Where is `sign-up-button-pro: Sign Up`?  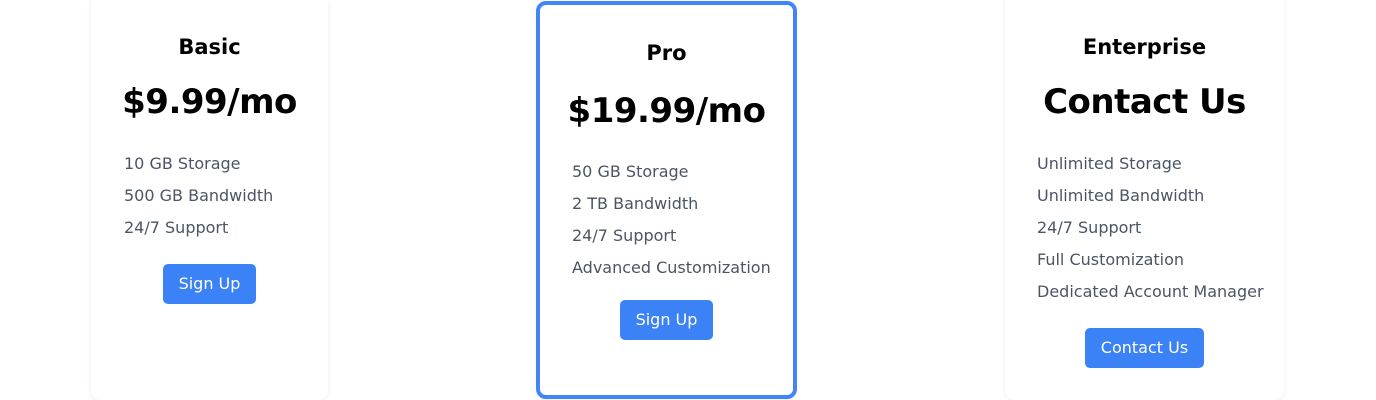
sign-up-button-pro: Sign Up is located at coordinates (666, 320).